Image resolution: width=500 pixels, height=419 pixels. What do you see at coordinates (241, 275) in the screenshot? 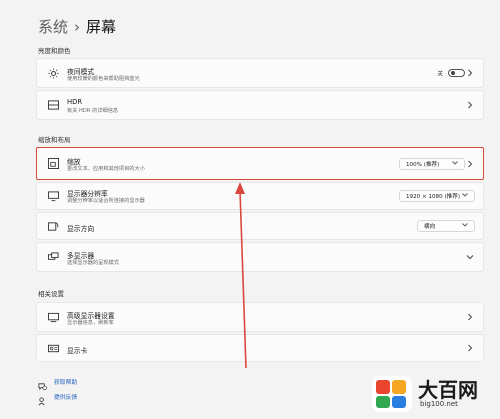
I see `annotation-arrow` at bounding box center [241, 275].